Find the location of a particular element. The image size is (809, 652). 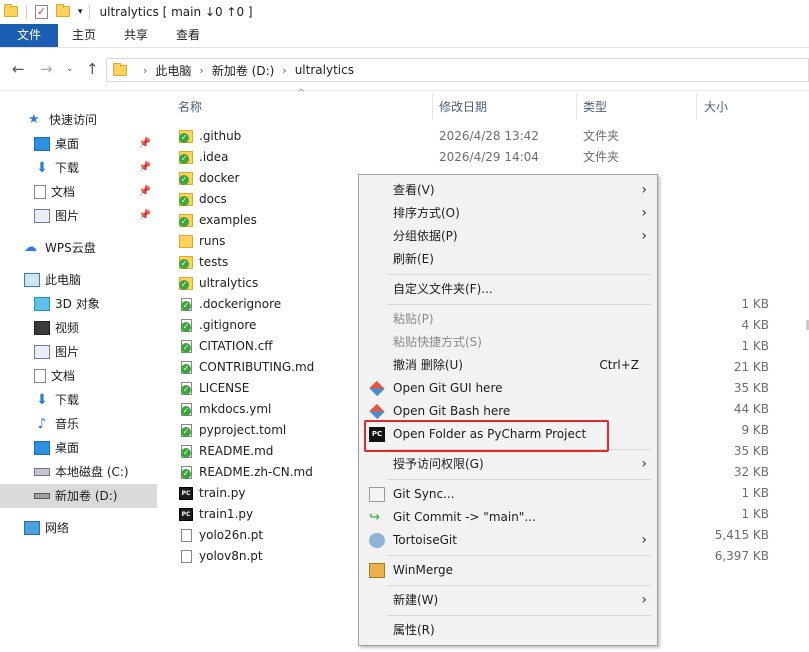

column-header-size: 大小 is located at coordinates (716, 106).